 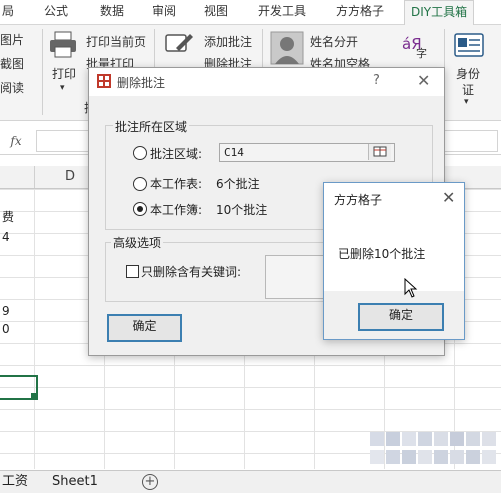 I want to click on ribbon-screenshot: 截图, so click(x=12, y=63).